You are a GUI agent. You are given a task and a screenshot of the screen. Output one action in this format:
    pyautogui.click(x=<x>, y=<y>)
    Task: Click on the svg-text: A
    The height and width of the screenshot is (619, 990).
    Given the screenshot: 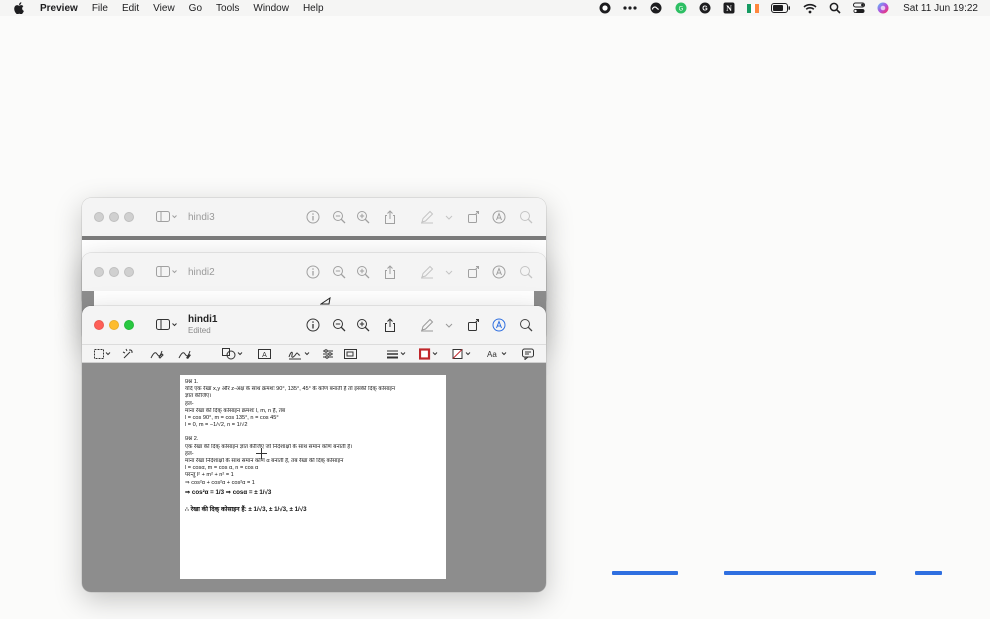 What is the action you would take?
    pyautogui.click(x=264, y=355)
    